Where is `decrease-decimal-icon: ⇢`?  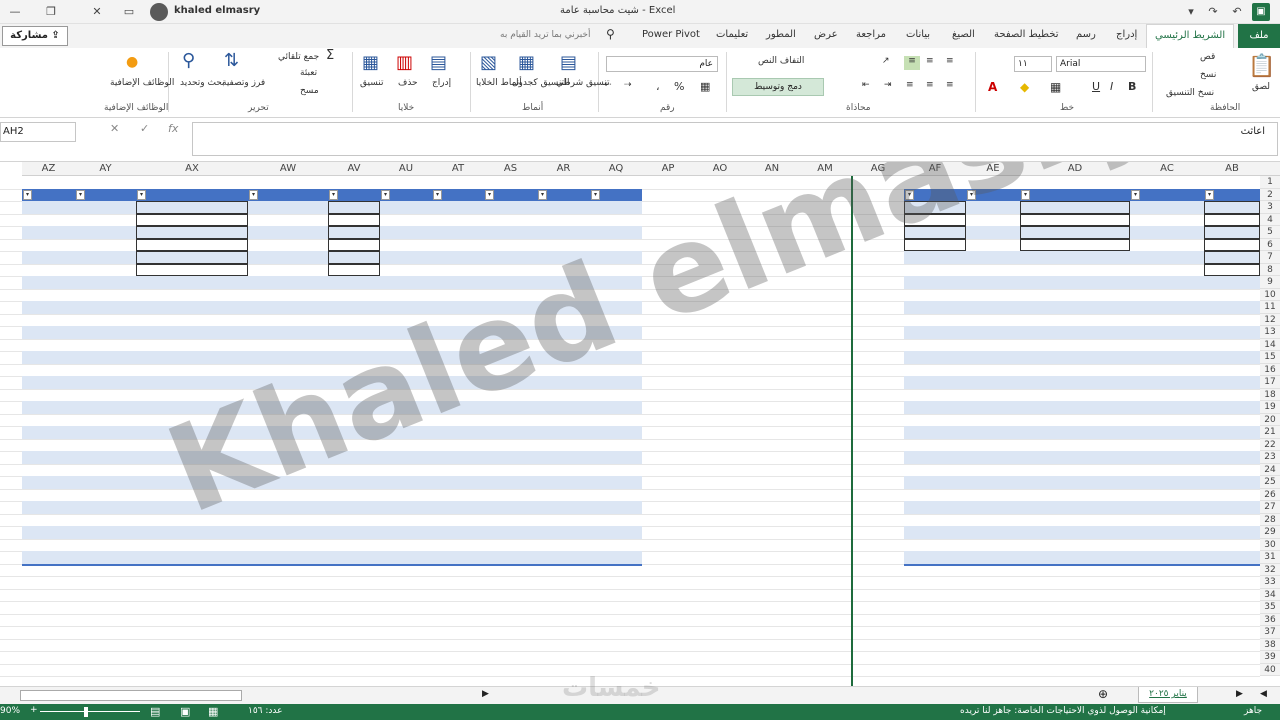
decrease-decimal-icon: ⇢ is located at coordinates (628, 85).